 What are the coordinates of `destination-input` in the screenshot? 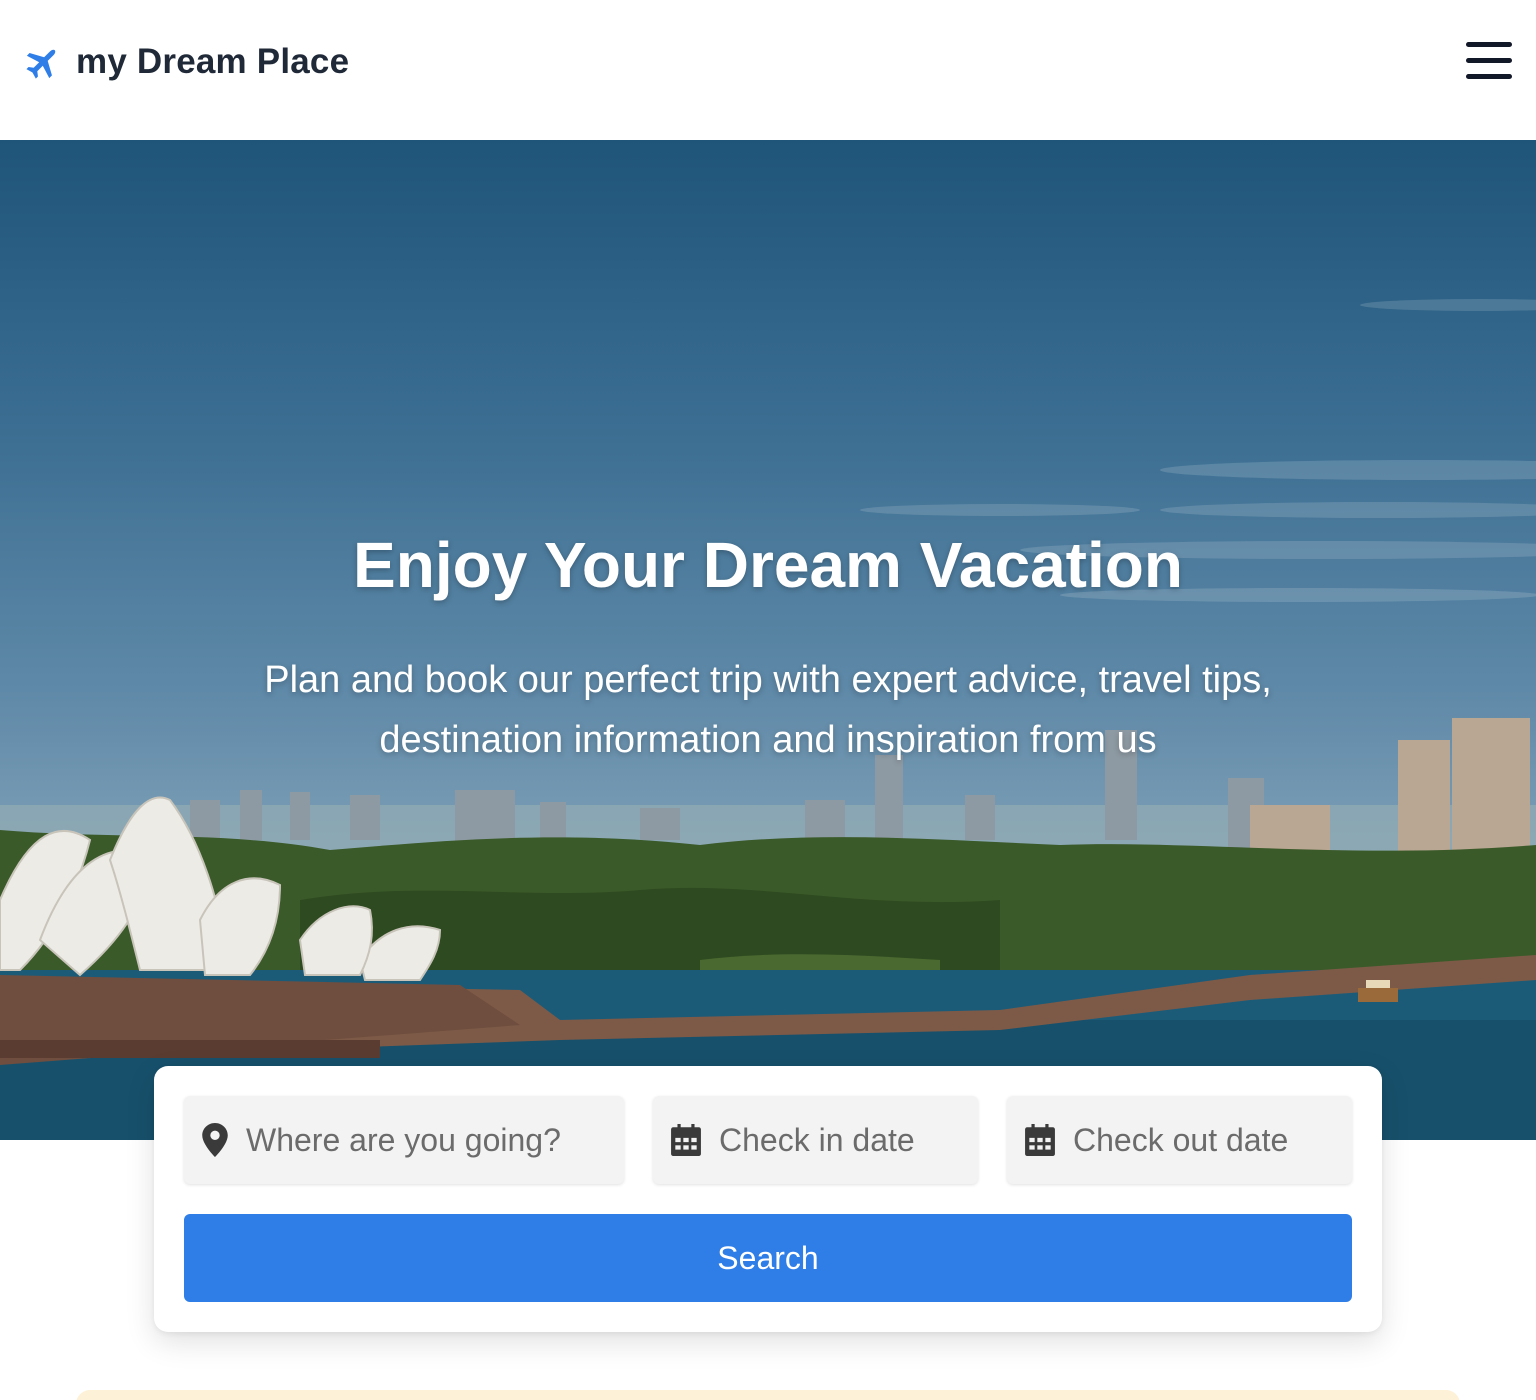 It's located at (435, 1140).